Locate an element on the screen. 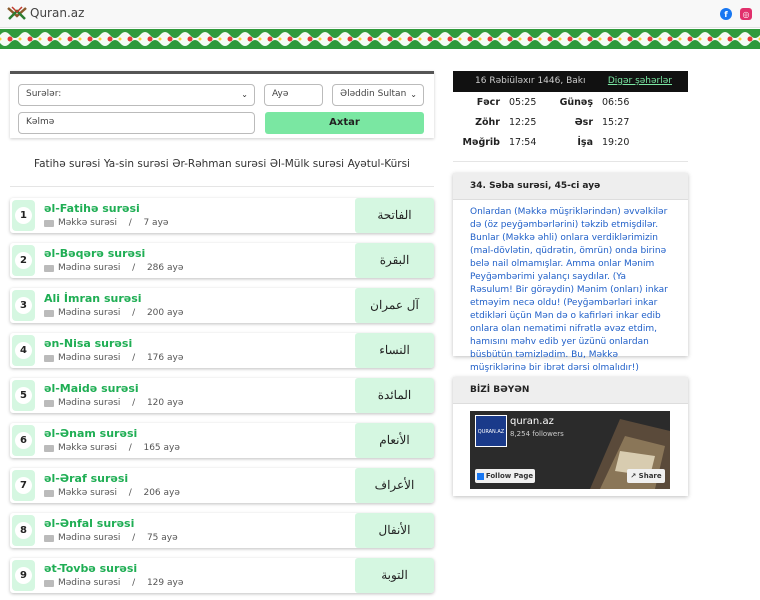  surah-number-badge: 8 is located at coordinates (23, 530).